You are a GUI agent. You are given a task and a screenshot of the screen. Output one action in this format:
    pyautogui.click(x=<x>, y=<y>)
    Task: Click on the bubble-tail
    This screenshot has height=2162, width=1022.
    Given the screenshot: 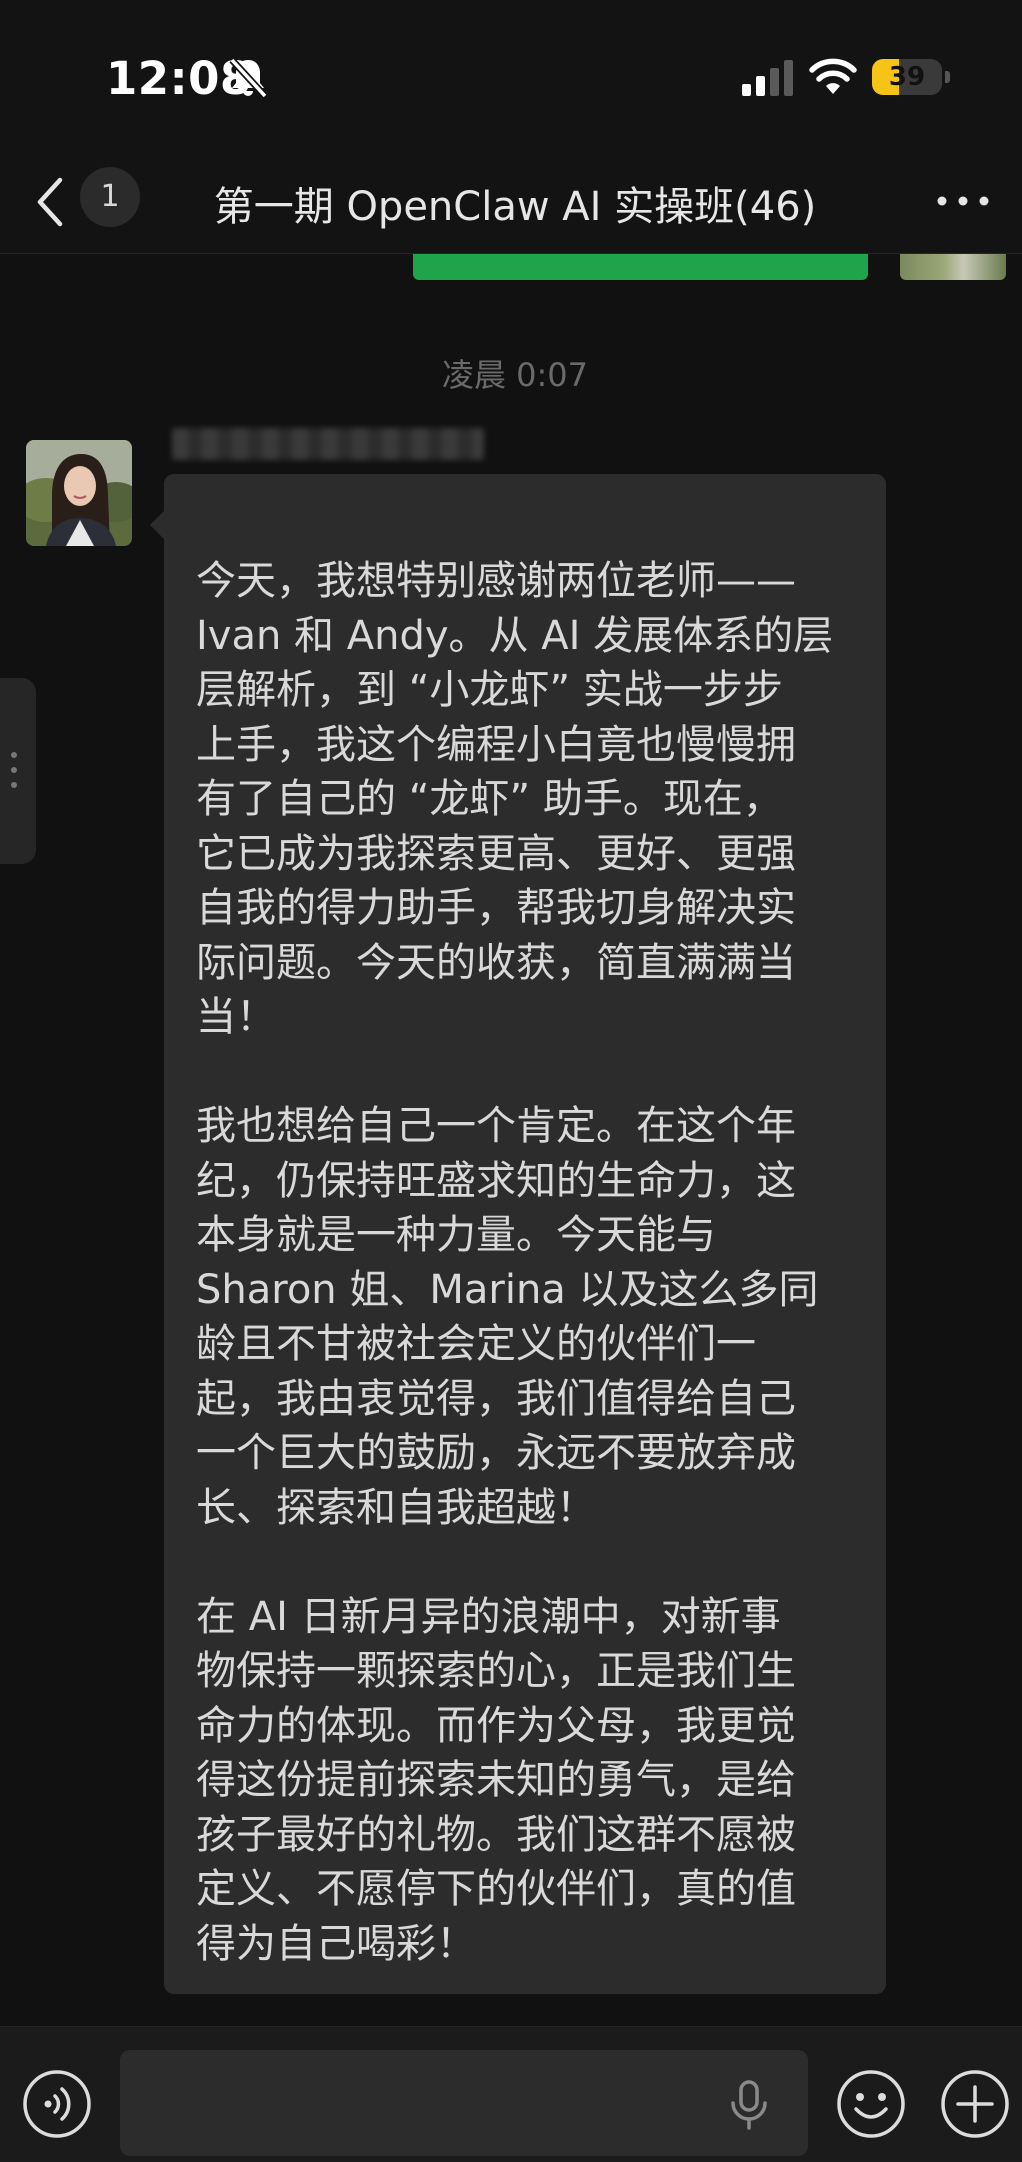 What is the action you would take?
    pyautogui.click(x=157, y=525)
    